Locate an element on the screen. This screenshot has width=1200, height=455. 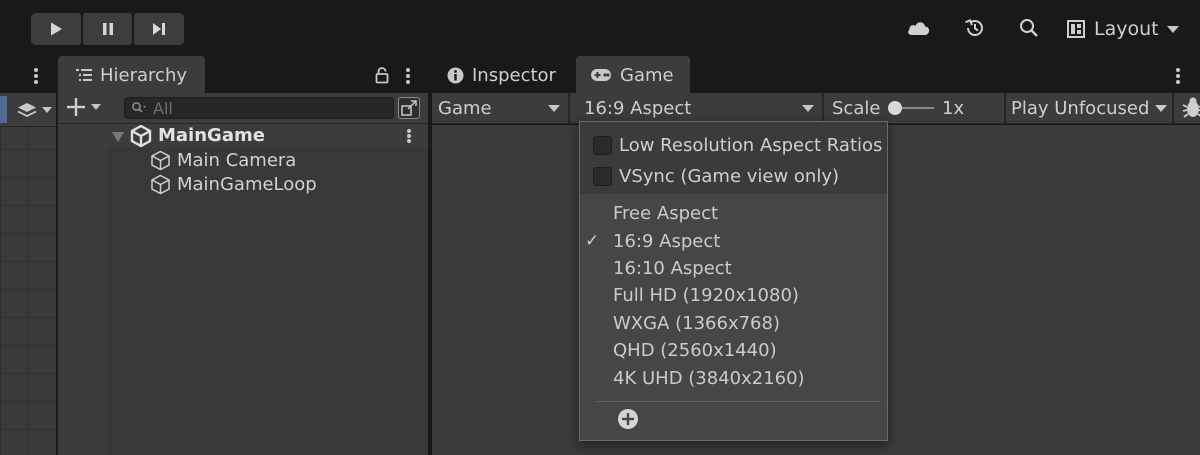
step-button is located at coordinates (159, 29).